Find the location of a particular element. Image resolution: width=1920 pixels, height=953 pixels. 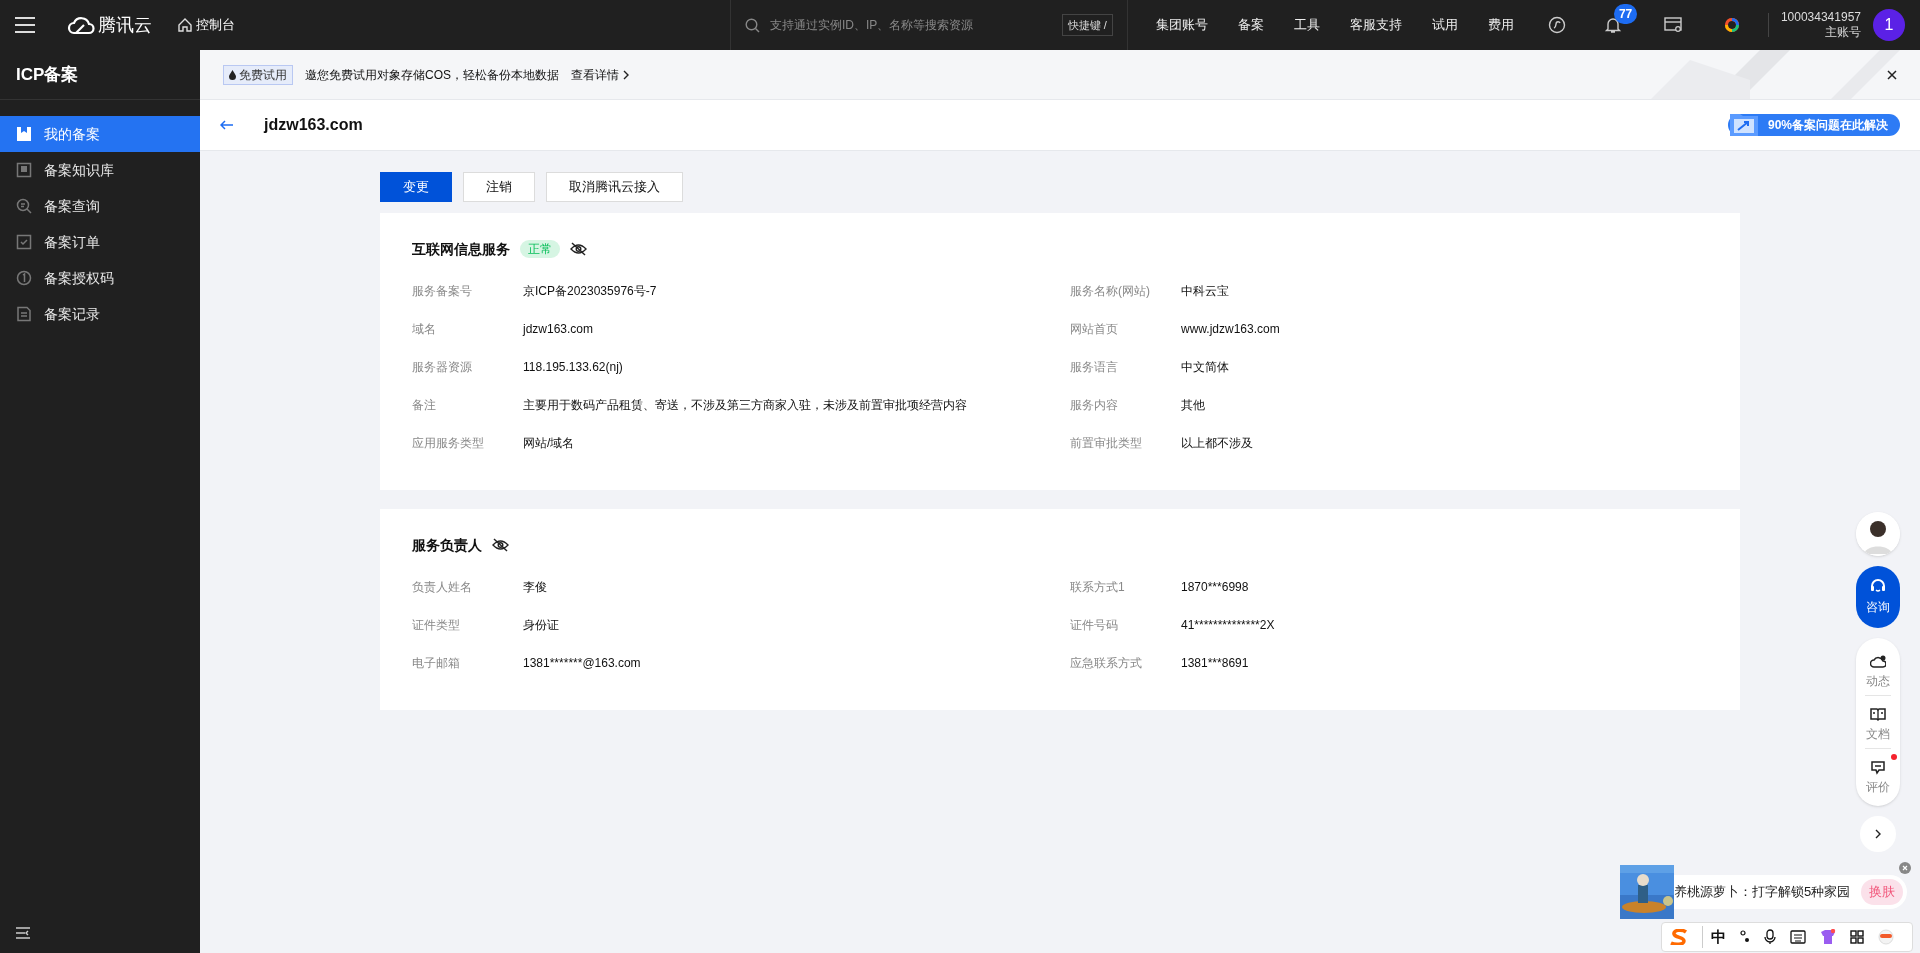

avatar: 1 is located at coordinates (1889, 25).